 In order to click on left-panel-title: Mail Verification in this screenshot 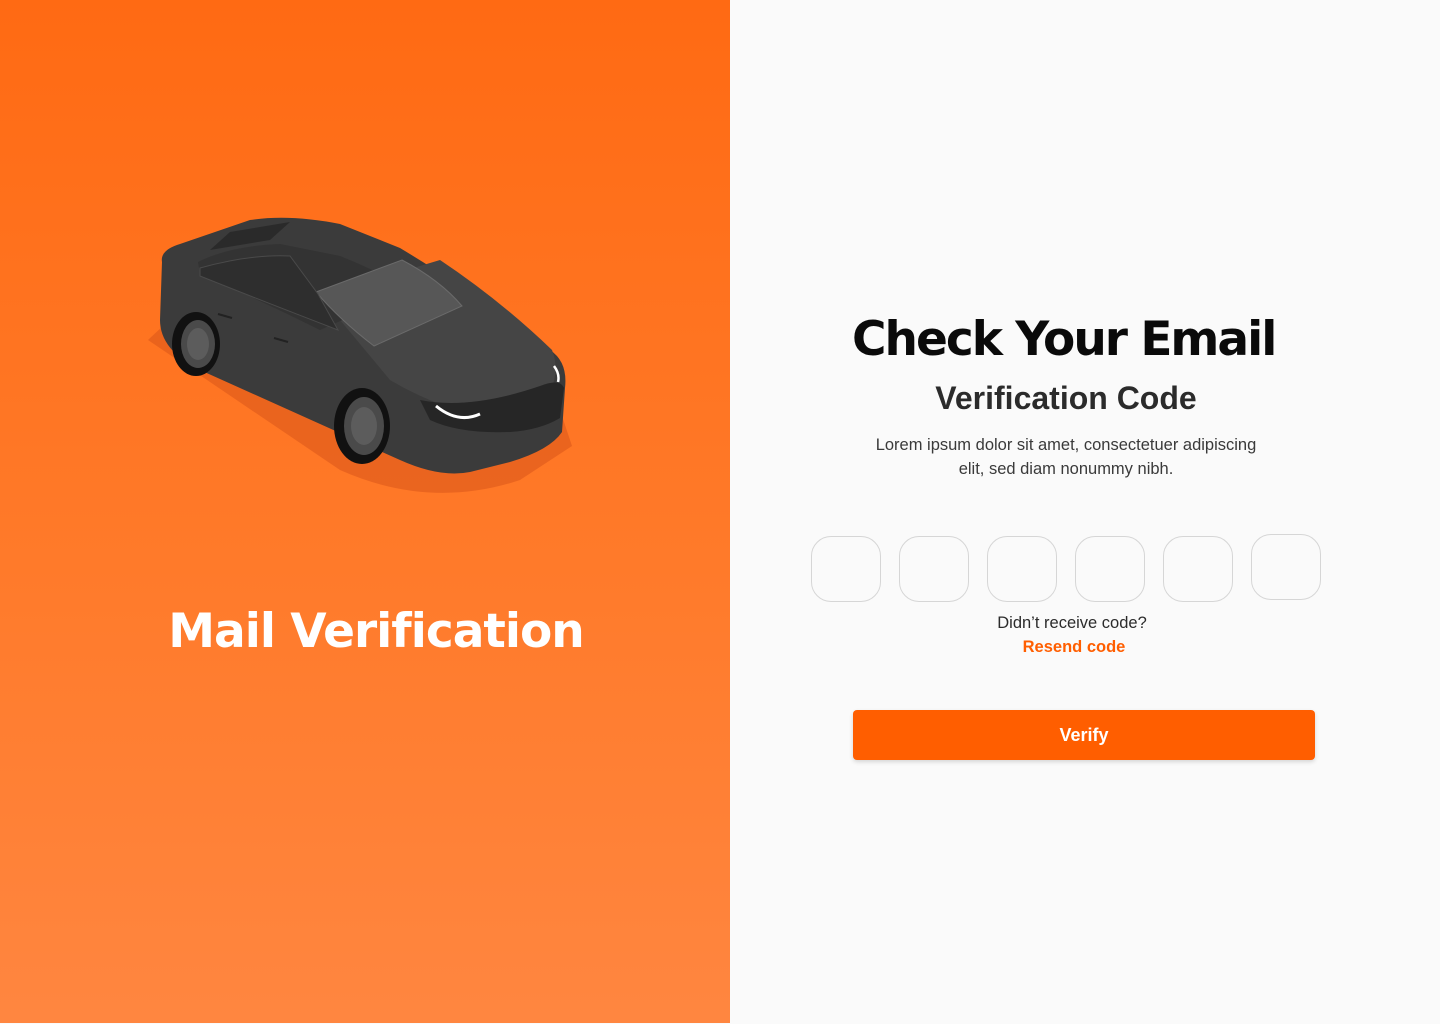, I will do `click(376, 631)`.